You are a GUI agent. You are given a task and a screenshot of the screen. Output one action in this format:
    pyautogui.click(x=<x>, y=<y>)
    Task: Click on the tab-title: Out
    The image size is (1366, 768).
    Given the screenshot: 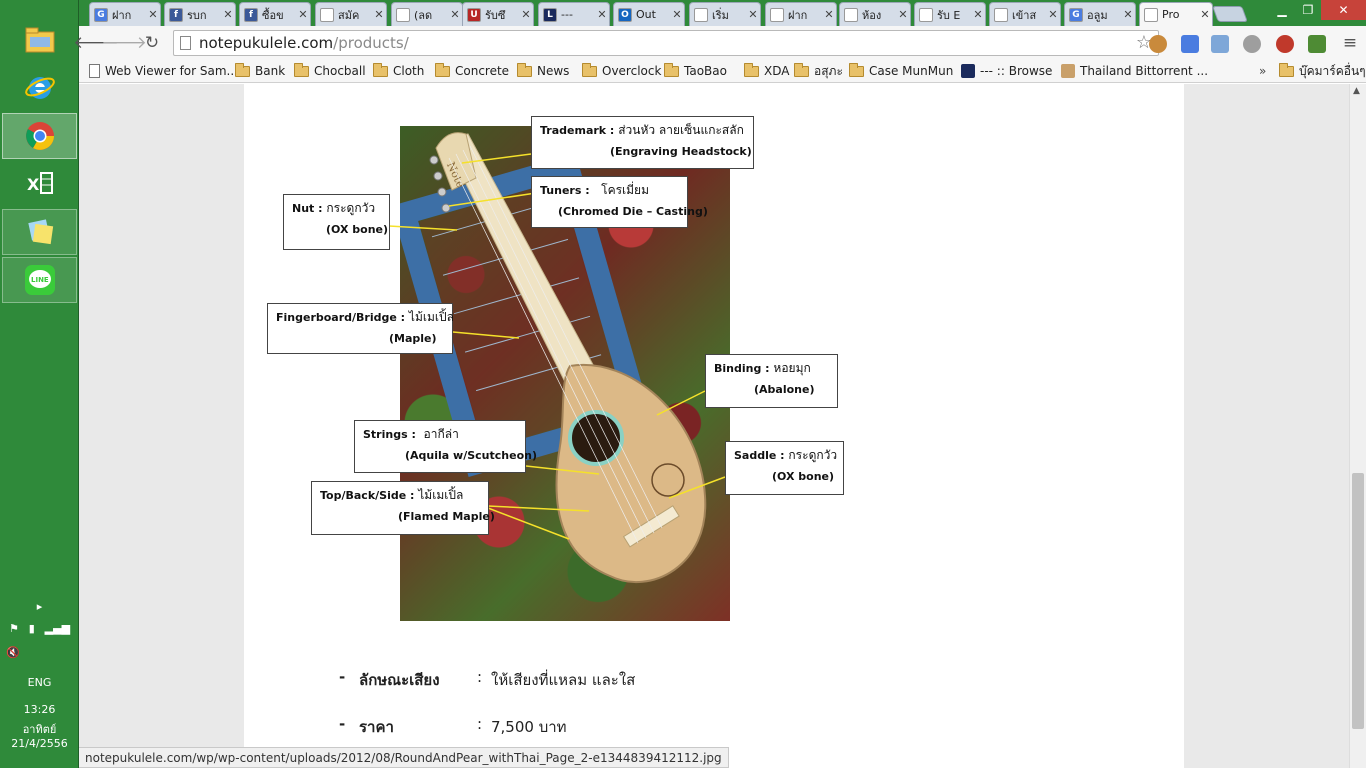 What is the action you would take?
    pyautogui.click(x=646, y=14)
    